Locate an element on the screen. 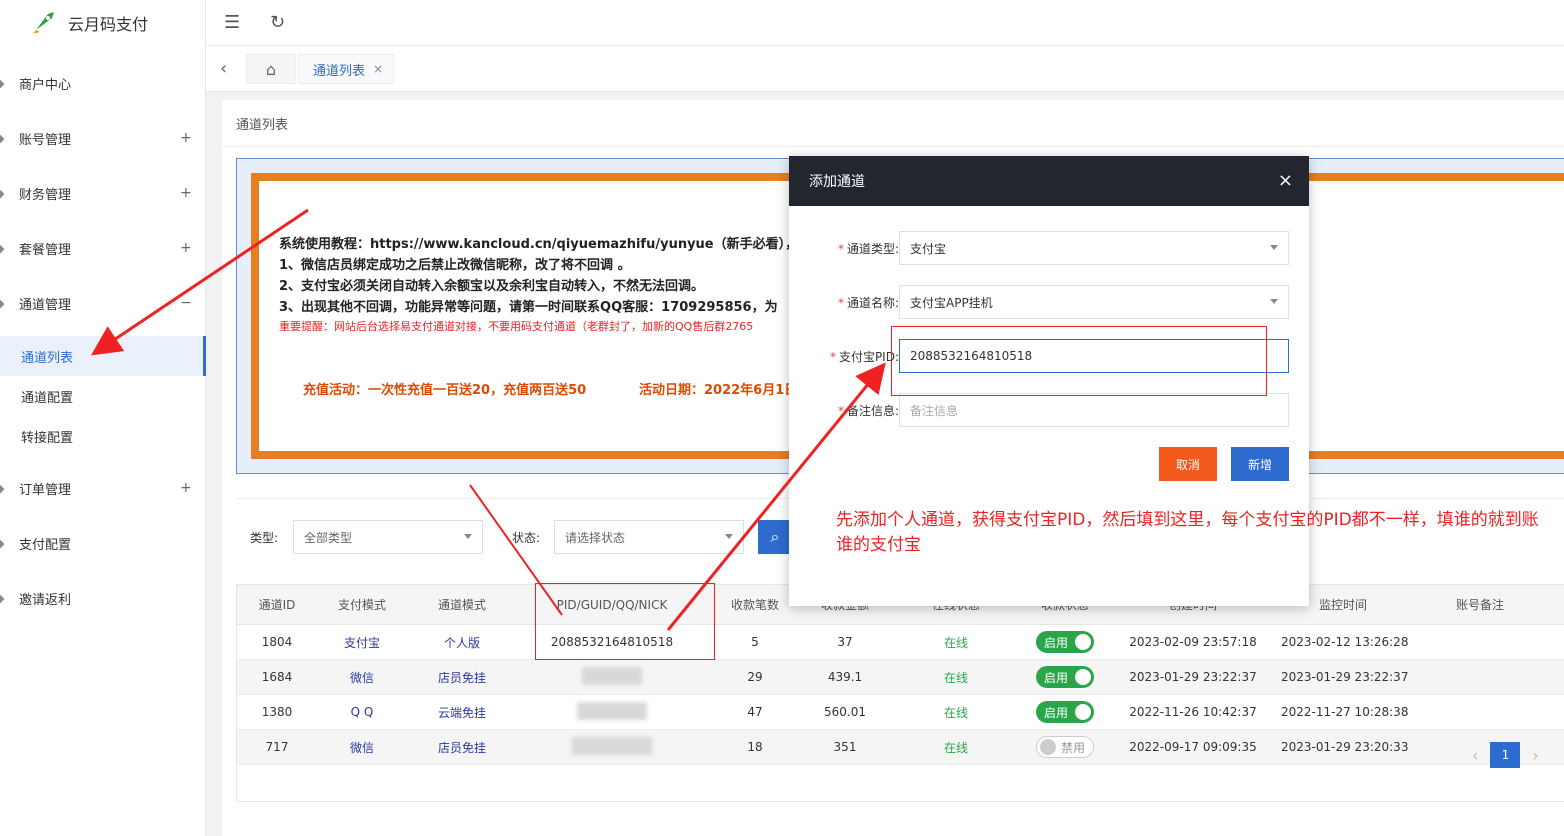  cell-pay: 支付宝 is located at coordinates (362, 642).